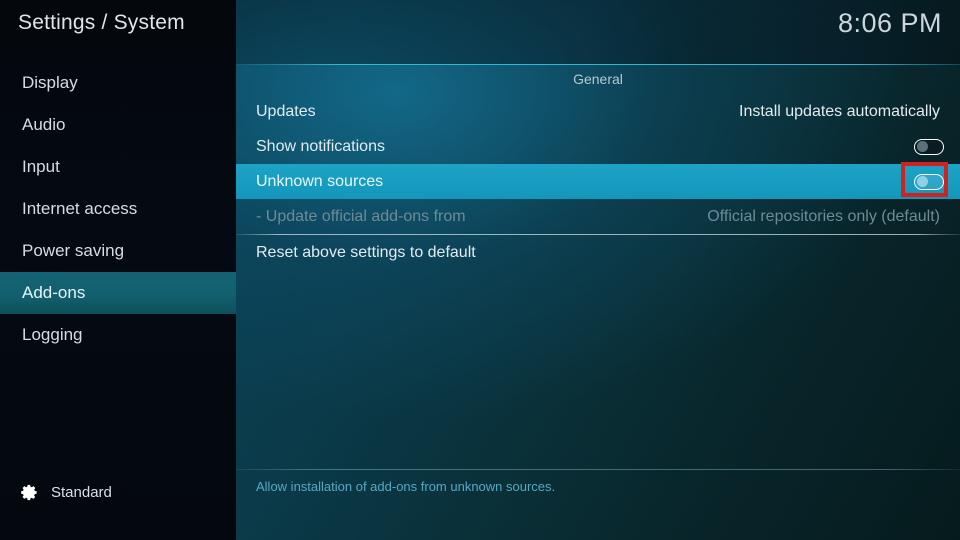  What do you see at coordinates (320, 181) in the screenshot?
I see `setting-label: Unknown sources` at bounding box center [320, 181].